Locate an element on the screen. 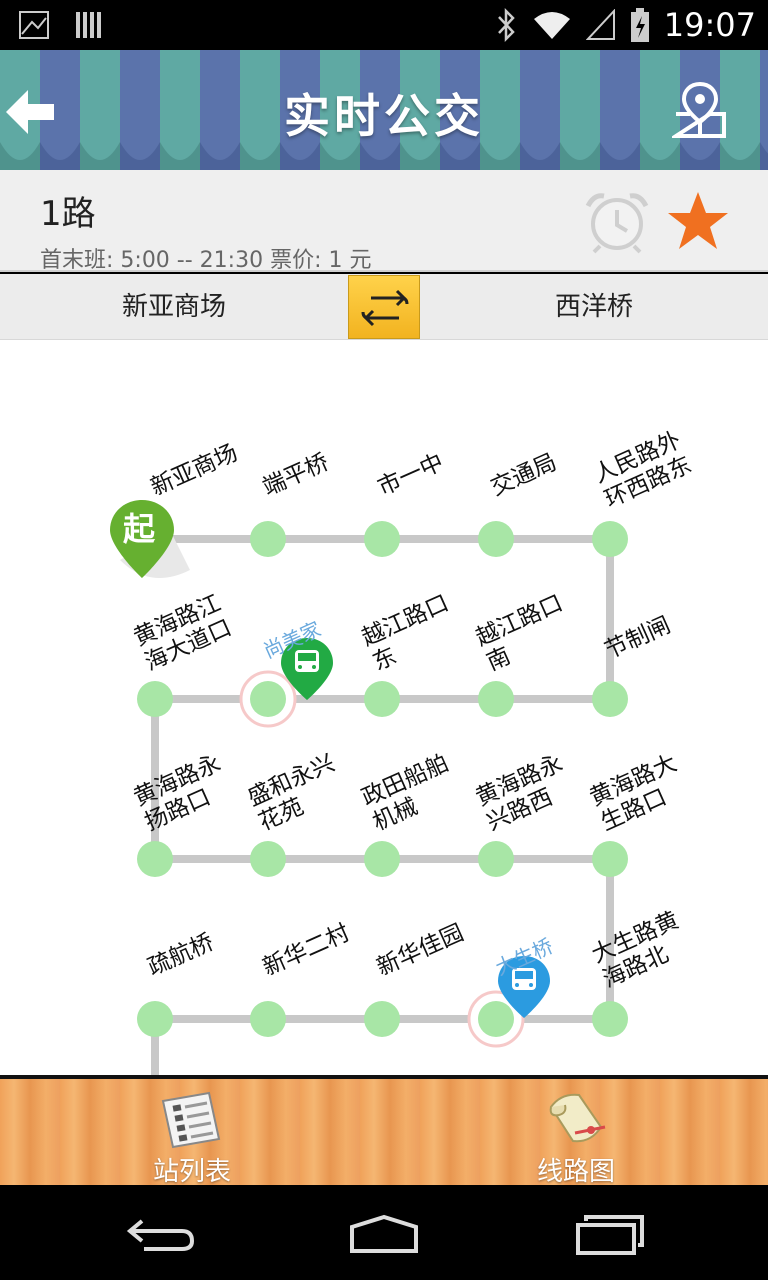  route-info: 1路 首末班: 5:00 -- 21:30 票价: 1 元 is located at coordinates (384, 221).